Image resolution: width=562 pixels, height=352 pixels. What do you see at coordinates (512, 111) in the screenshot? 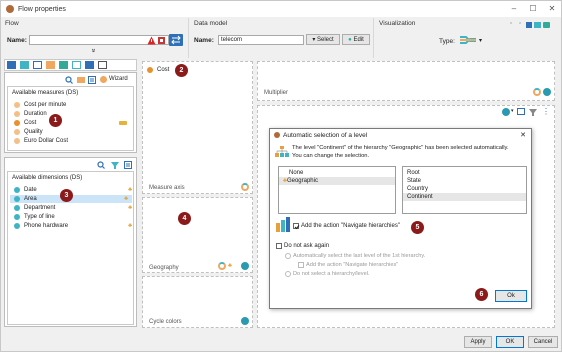
I see `chart-settings-chevron-icon: ▾` at bounding box center [512, 111].